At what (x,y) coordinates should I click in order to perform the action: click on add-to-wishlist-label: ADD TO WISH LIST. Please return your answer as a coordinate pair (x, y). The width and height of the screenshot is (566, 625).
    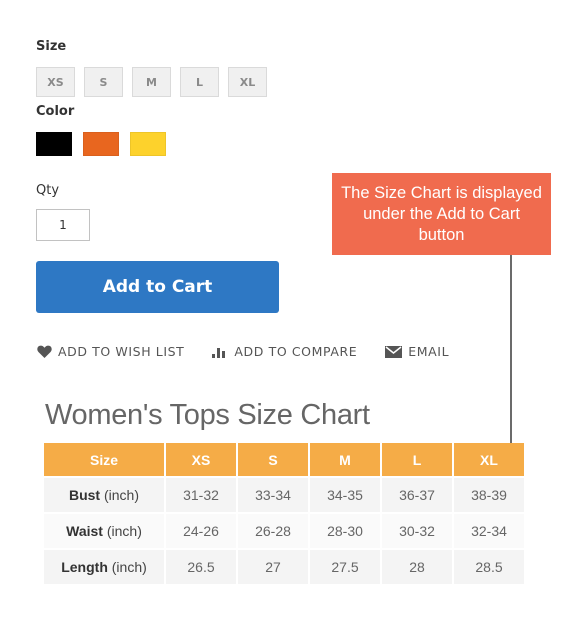
    Looking at the image, I should click on (121, 351).